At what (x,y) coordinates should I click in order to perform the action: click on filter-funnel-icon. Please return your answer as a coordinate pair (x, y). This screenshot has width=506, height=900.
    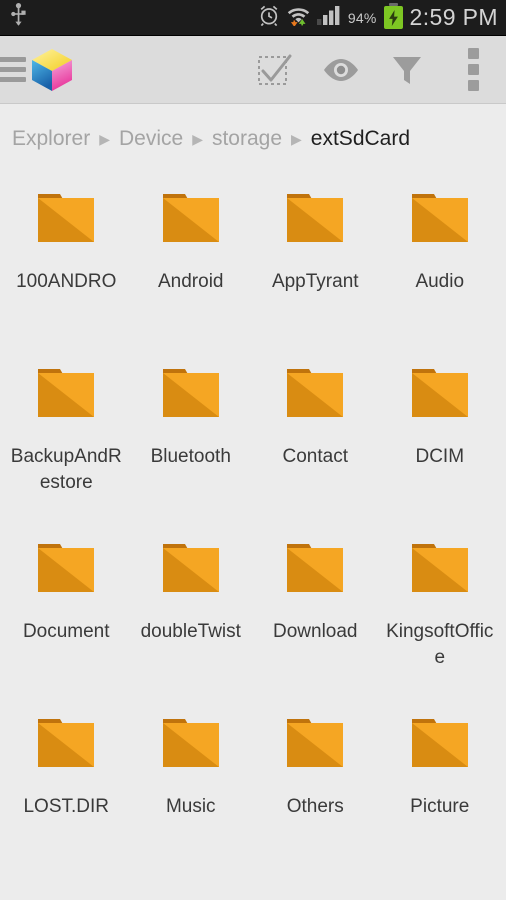
    Looking at the image, I should click on (407, 70).